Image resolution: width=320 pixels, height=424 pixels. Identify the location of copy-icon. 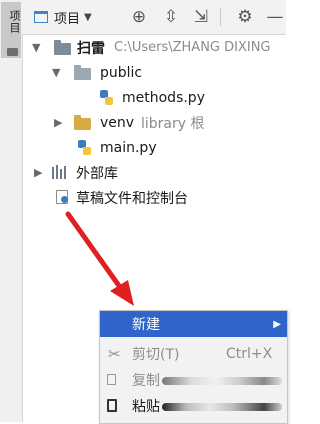
(111, 379).